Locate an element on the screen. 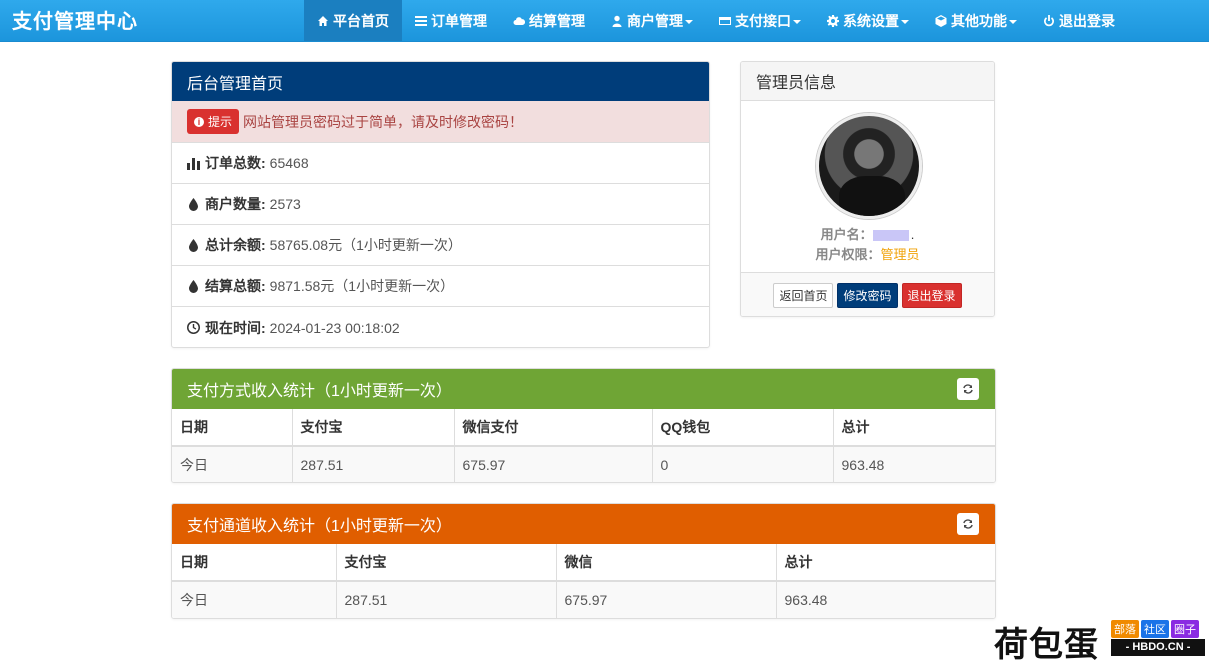 The width and height of the screenshot is (1209, 663). watermark-url: - HBDO.CN - is located at coordinates (1158, 647).